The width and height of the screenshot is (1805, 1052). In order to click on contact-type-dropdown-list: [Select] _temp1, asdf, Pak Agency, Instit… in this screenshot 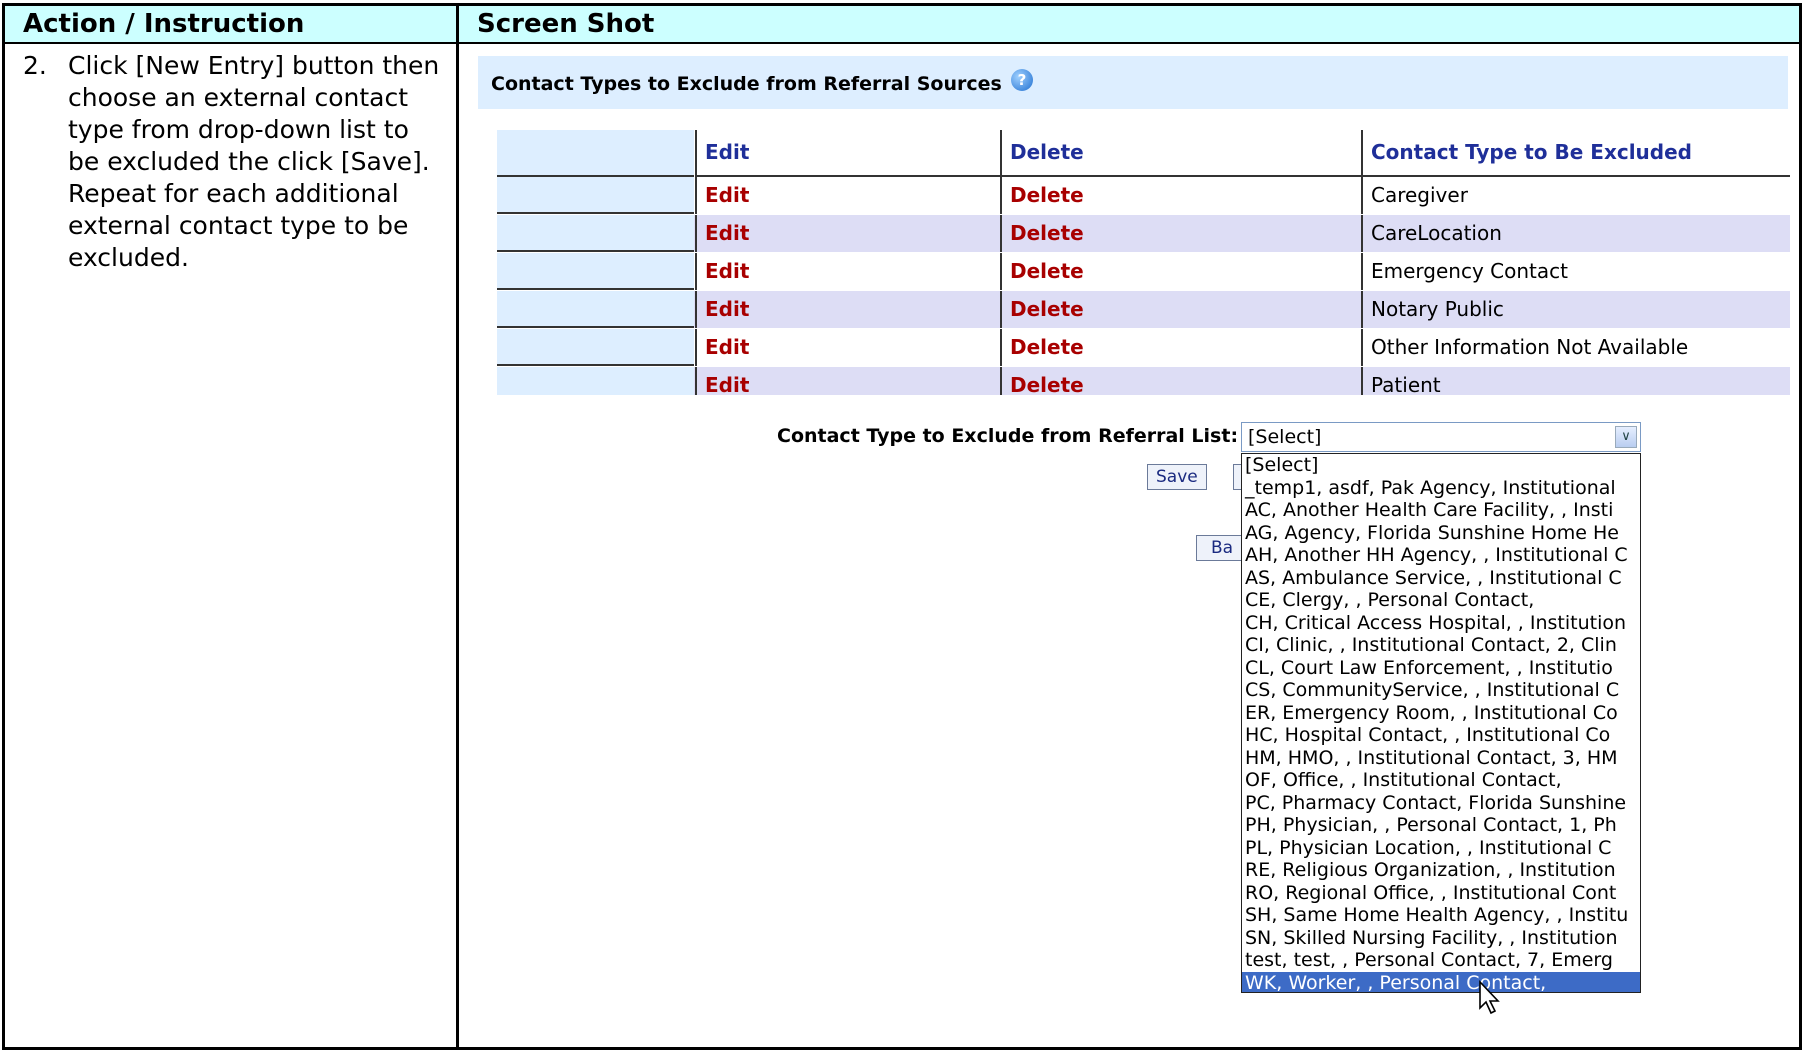, I will do `click(1441, 723)`.